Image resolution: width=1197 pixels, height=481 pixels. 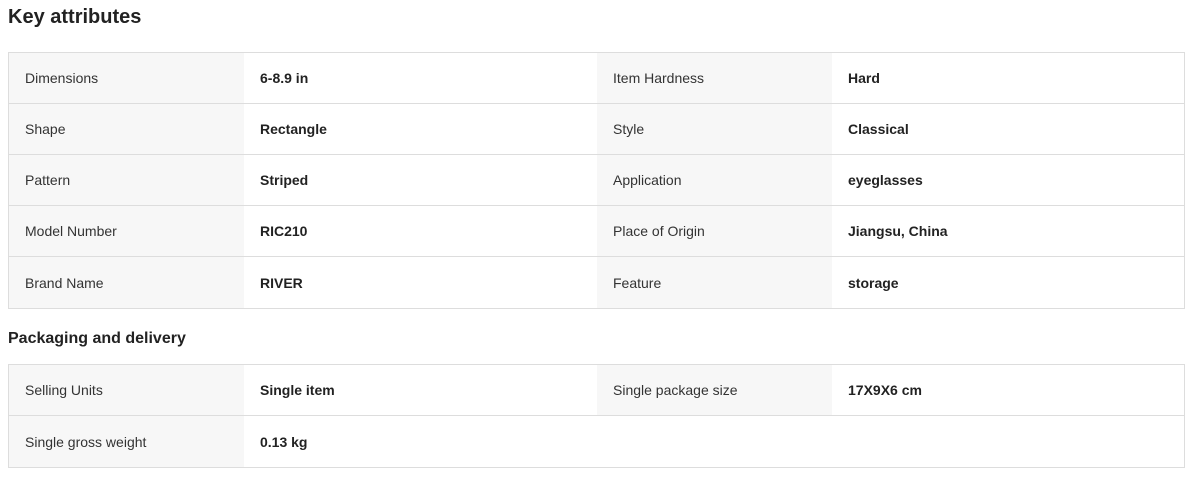 What do you see at coordinates (420, 180) in the screenshot?
I see `attribute-value: Striped` at bounding box center [420, 180].